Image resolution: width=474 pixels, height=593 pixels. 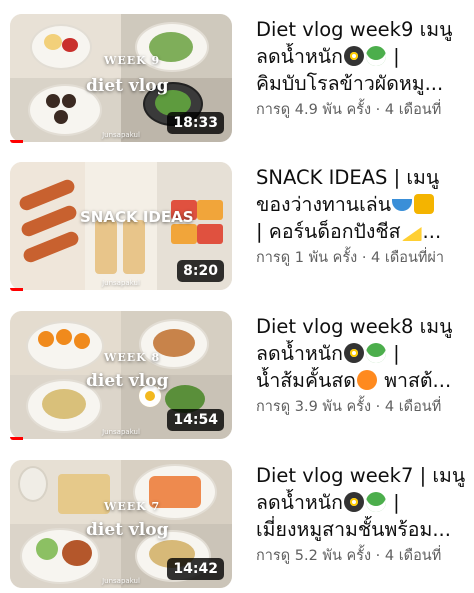 I want to click on snack-overlay: SNACK IDEAS, so click(x=137, y=217).